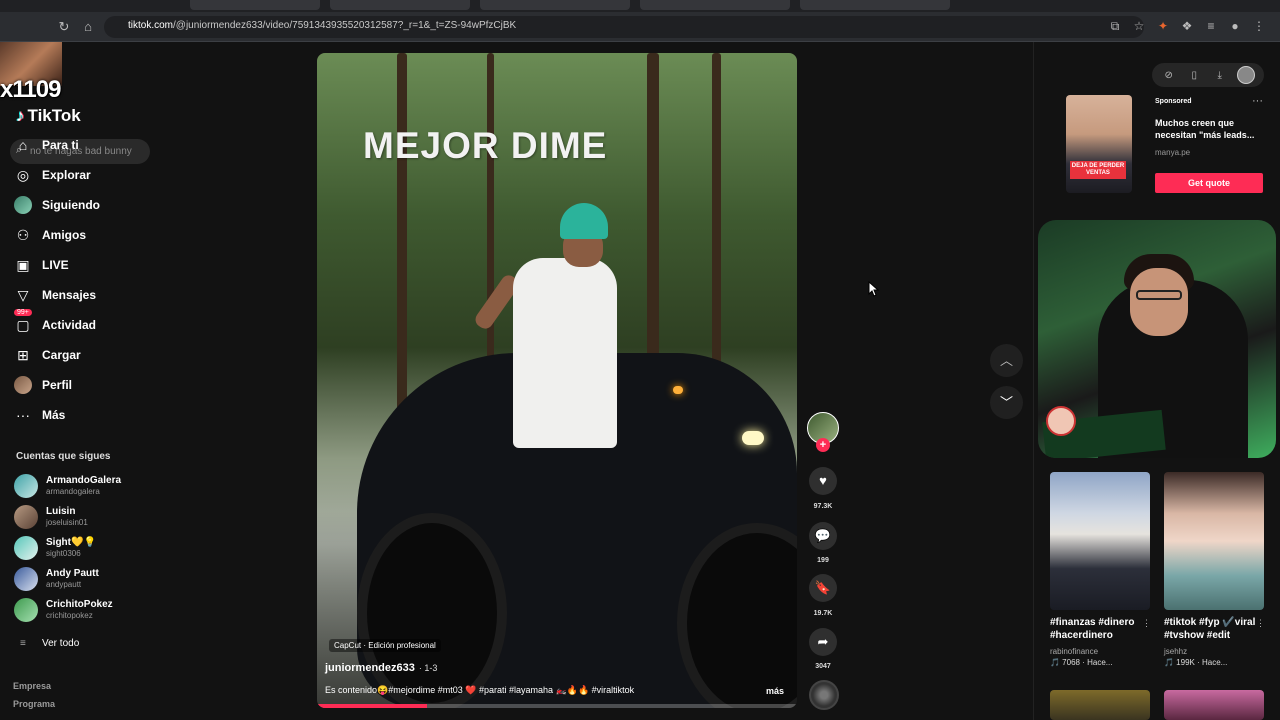 The height and width of the screenshot is (720, 1280). What do you see at coordinates (1210, 629) in the screenshot?
I see `video-caption: #tiktok #fyp ✔️viral #tvshow #edit` at bounding box center [1210, 629].